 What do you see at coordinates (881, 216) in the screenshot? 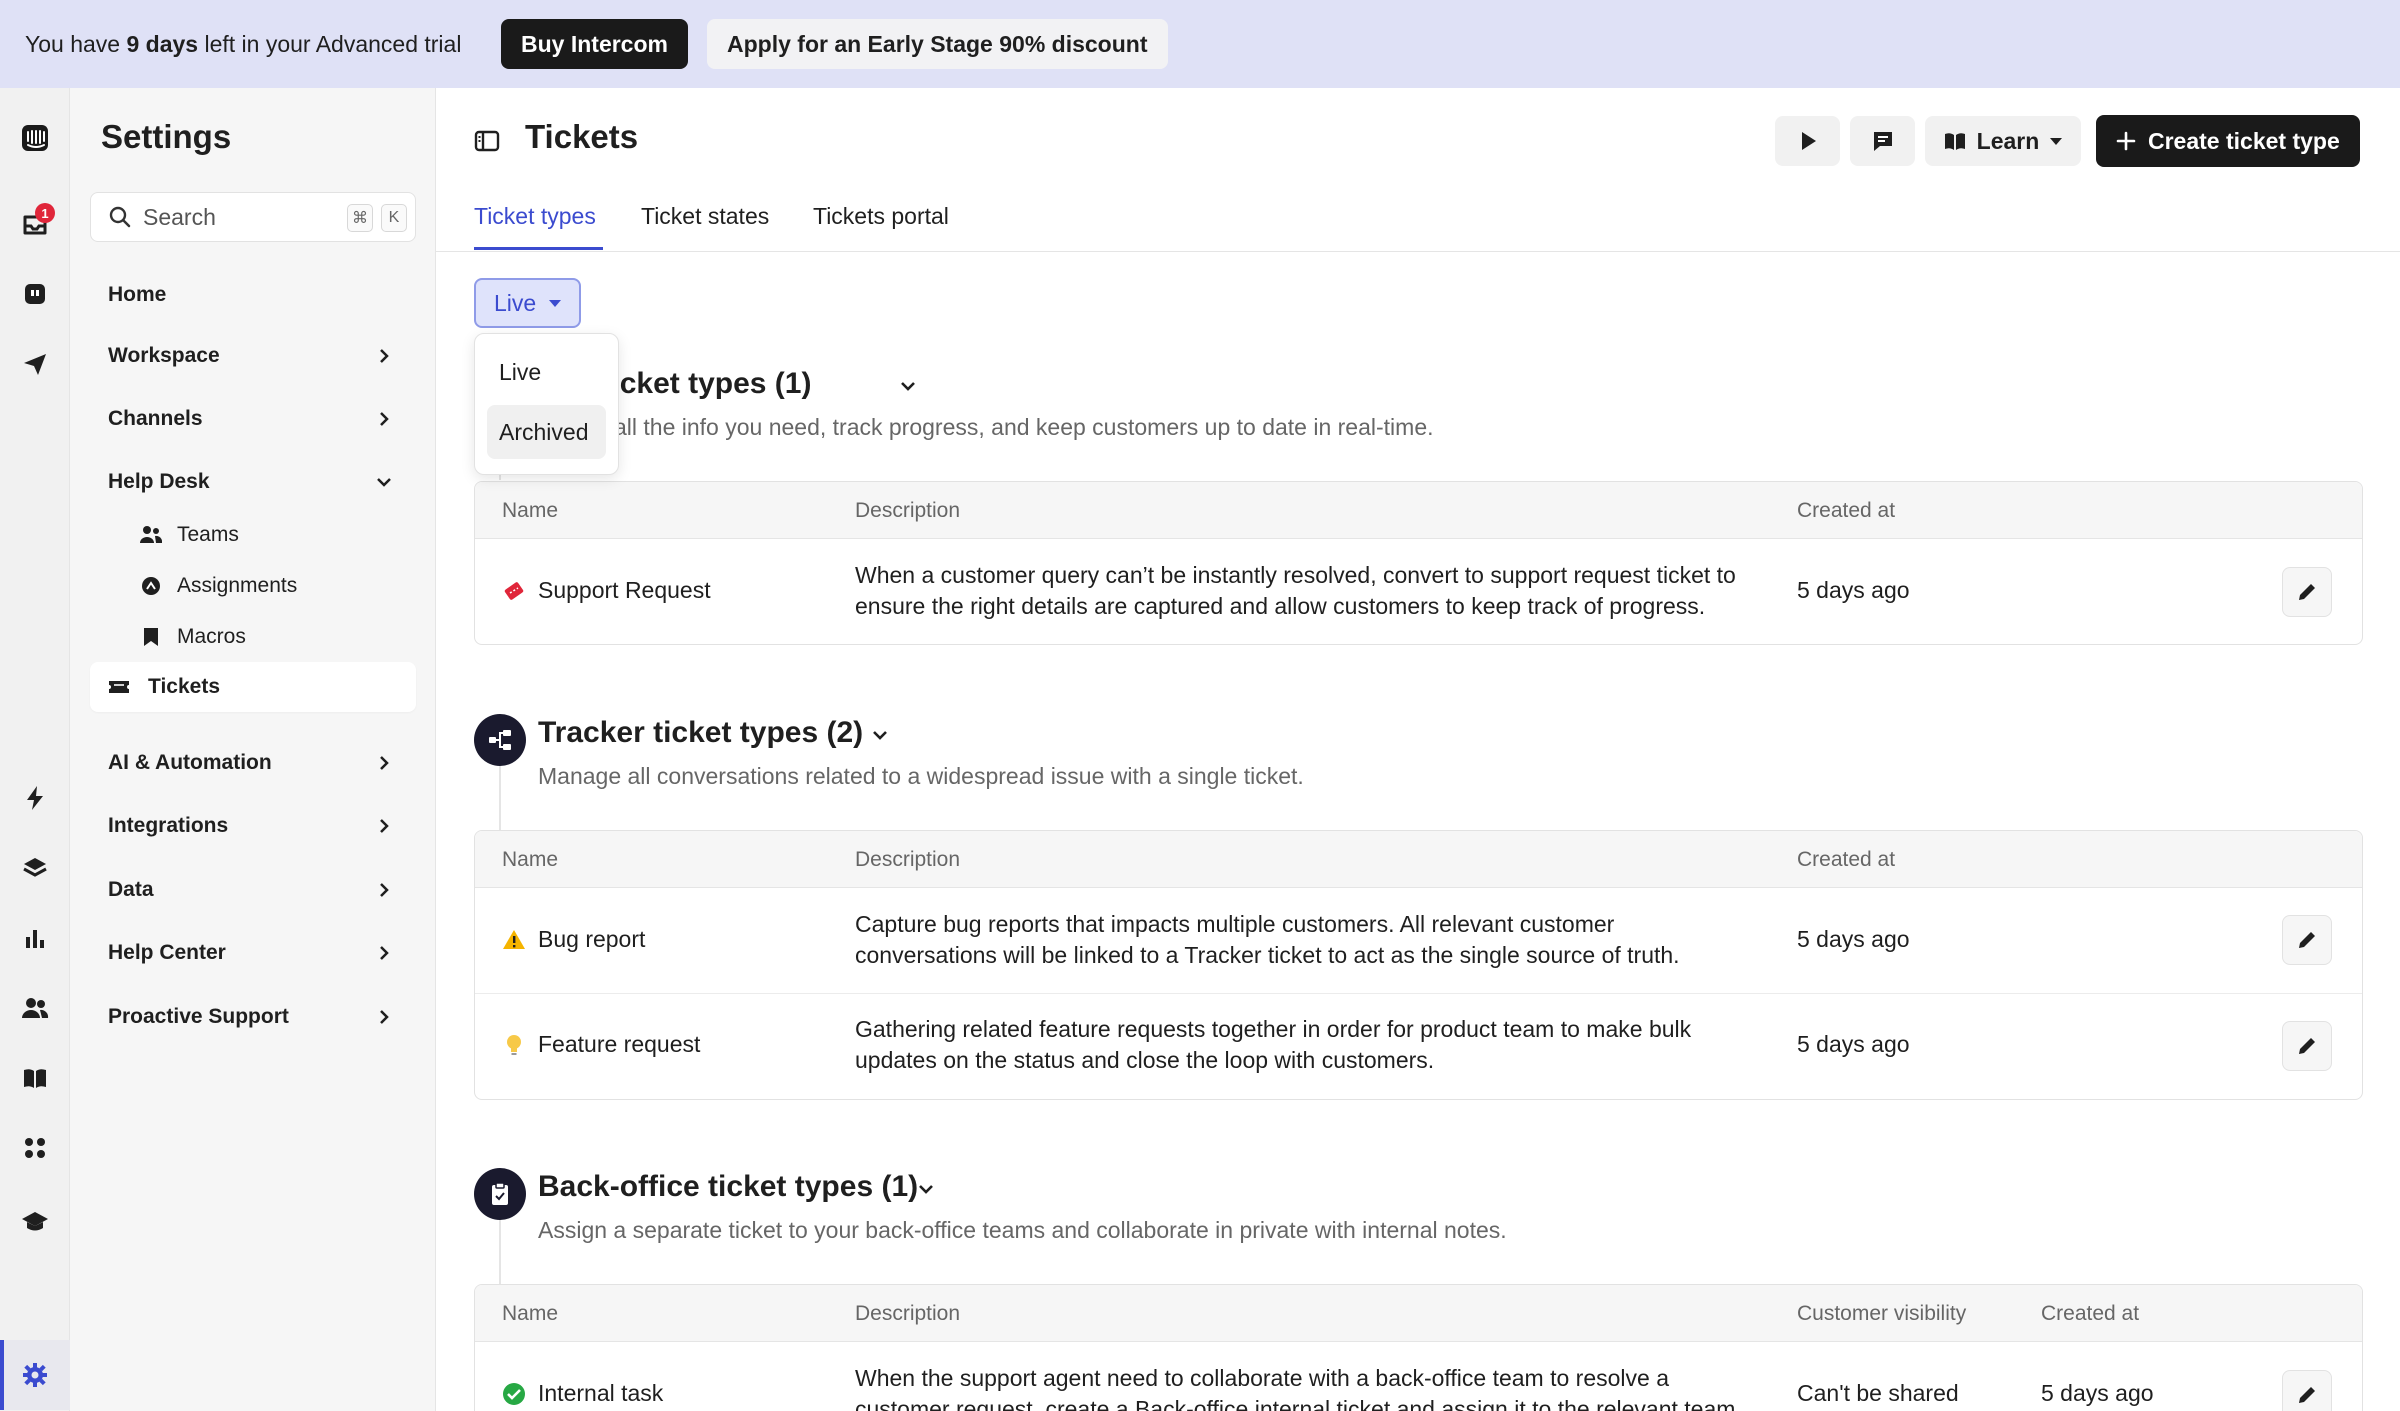
I see `tab-tickets-portal: Tickets portal` at bounding box center [881, 216].